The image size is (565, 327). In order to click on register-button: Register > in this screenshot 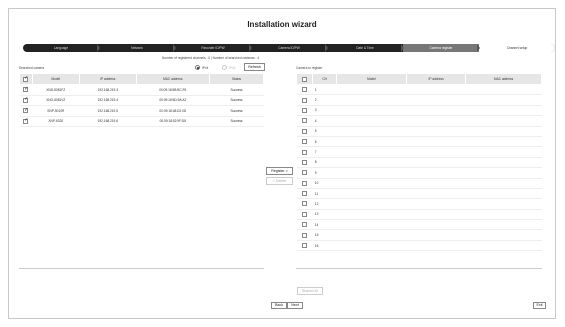, I will do `click(279, 171)`.